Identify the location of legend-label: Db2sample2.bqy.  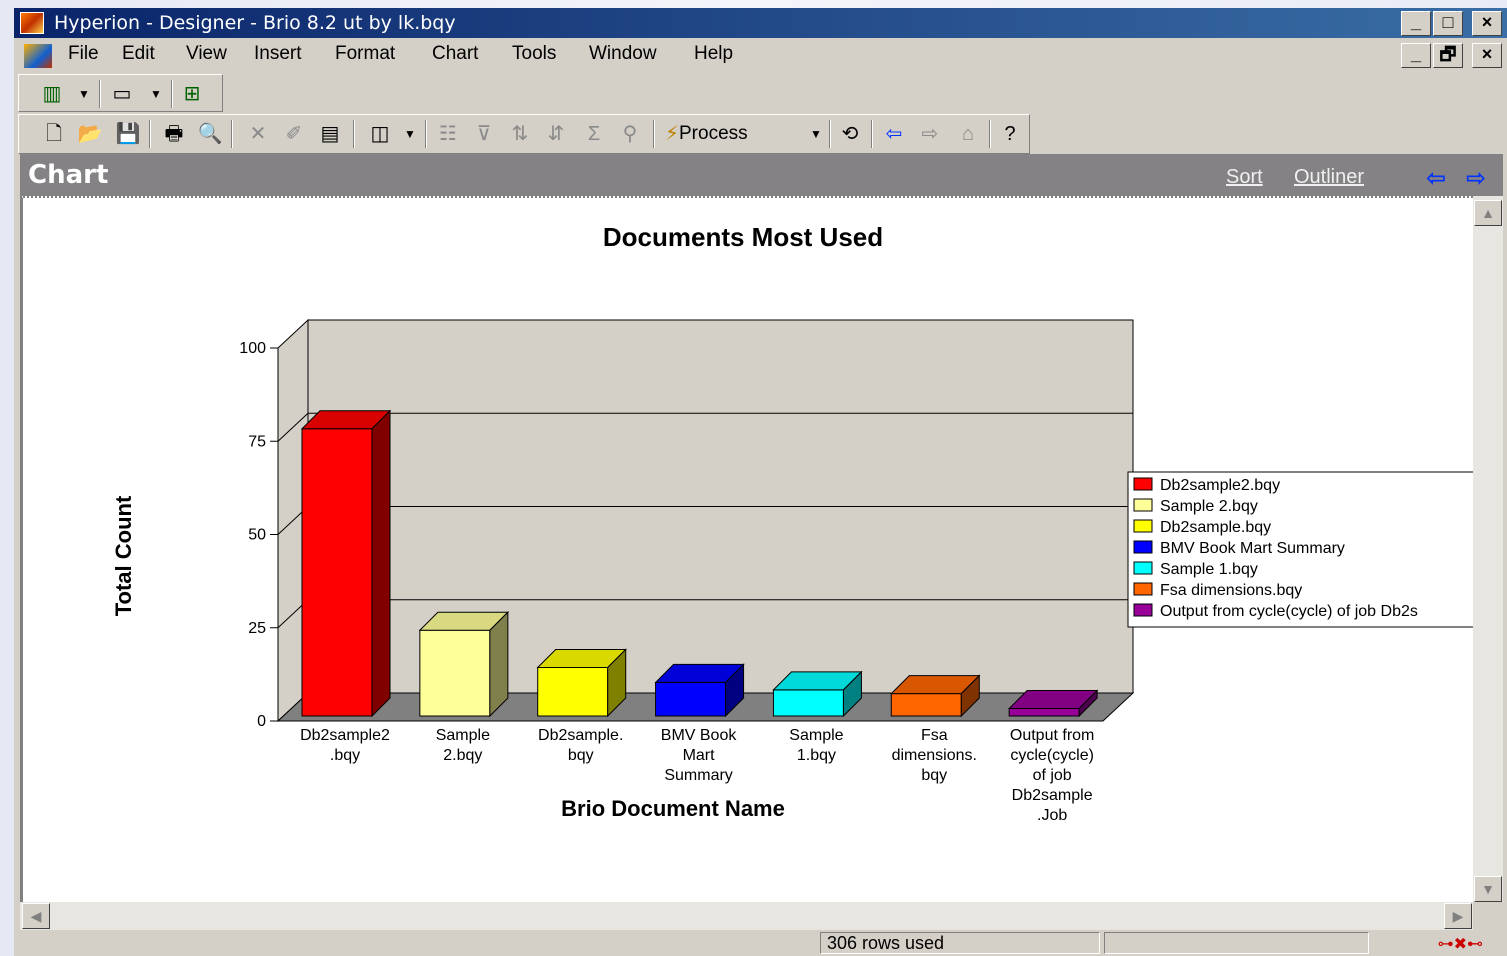
(1220, 485).